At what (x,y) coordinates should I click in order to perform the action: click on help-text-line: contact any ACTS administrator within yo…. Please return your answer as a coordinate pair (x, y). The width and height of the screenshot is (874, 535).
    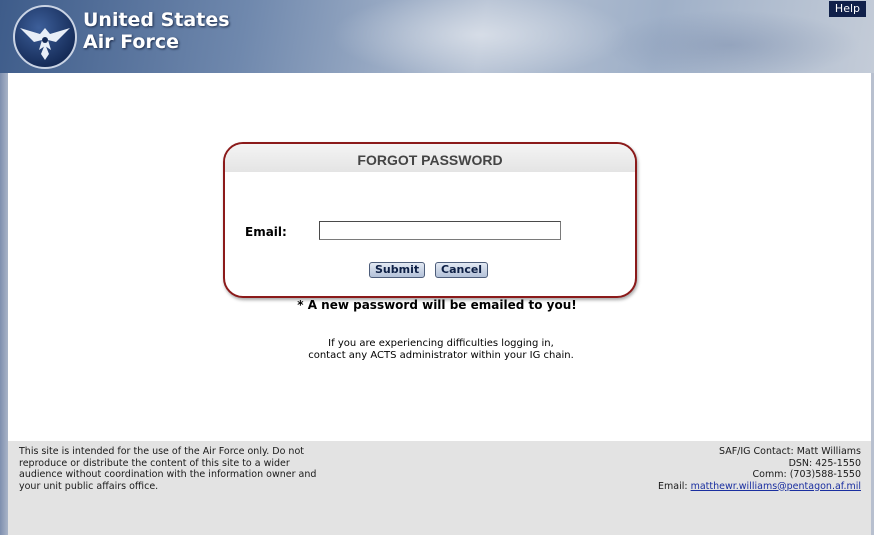
    Looking at the image, I should click on (441, 355).